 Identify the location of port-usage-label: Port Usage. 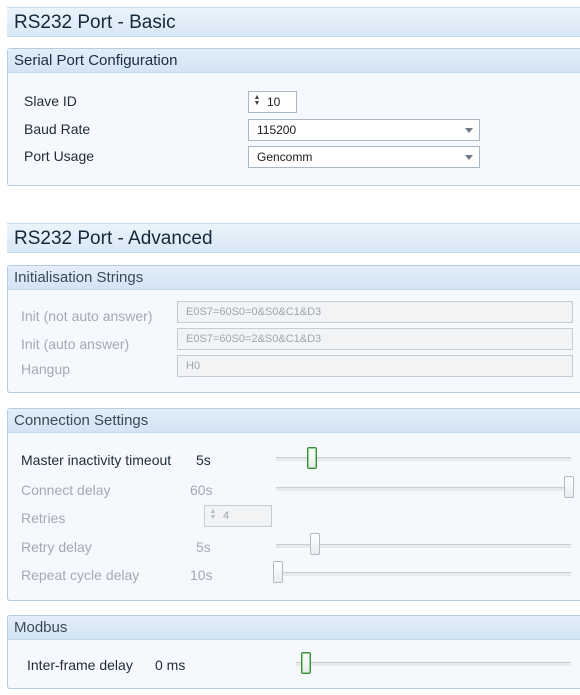
(59, 156).